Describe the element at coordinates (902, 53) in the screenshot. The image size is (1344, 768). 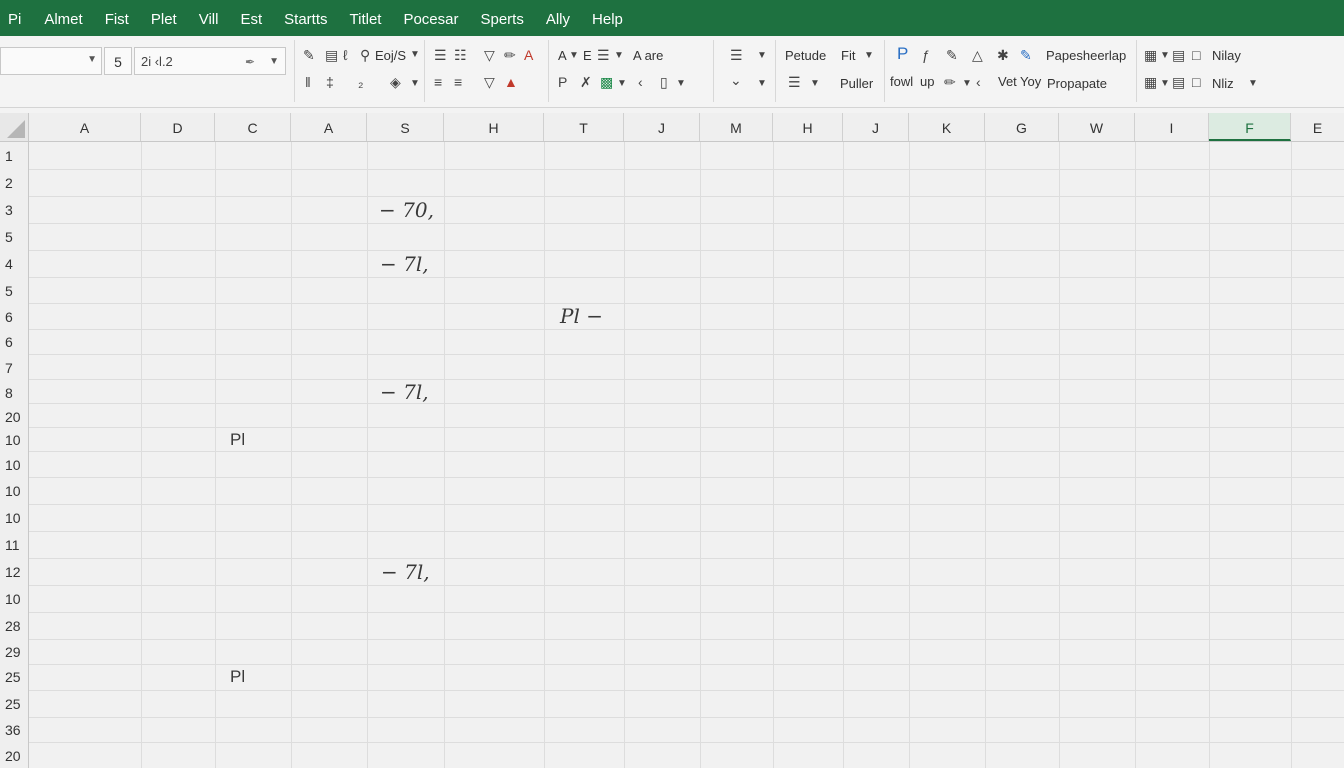
I see `paragraph-icon: P` at that location.